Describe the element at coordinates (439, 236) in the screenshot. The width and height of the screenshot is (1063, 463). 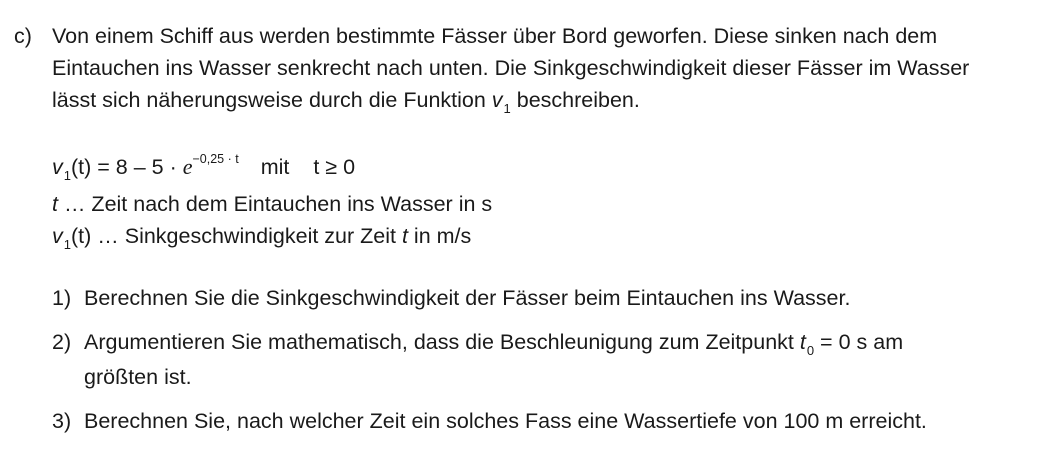
I see `def-v-text-after: in m/s` at that location.